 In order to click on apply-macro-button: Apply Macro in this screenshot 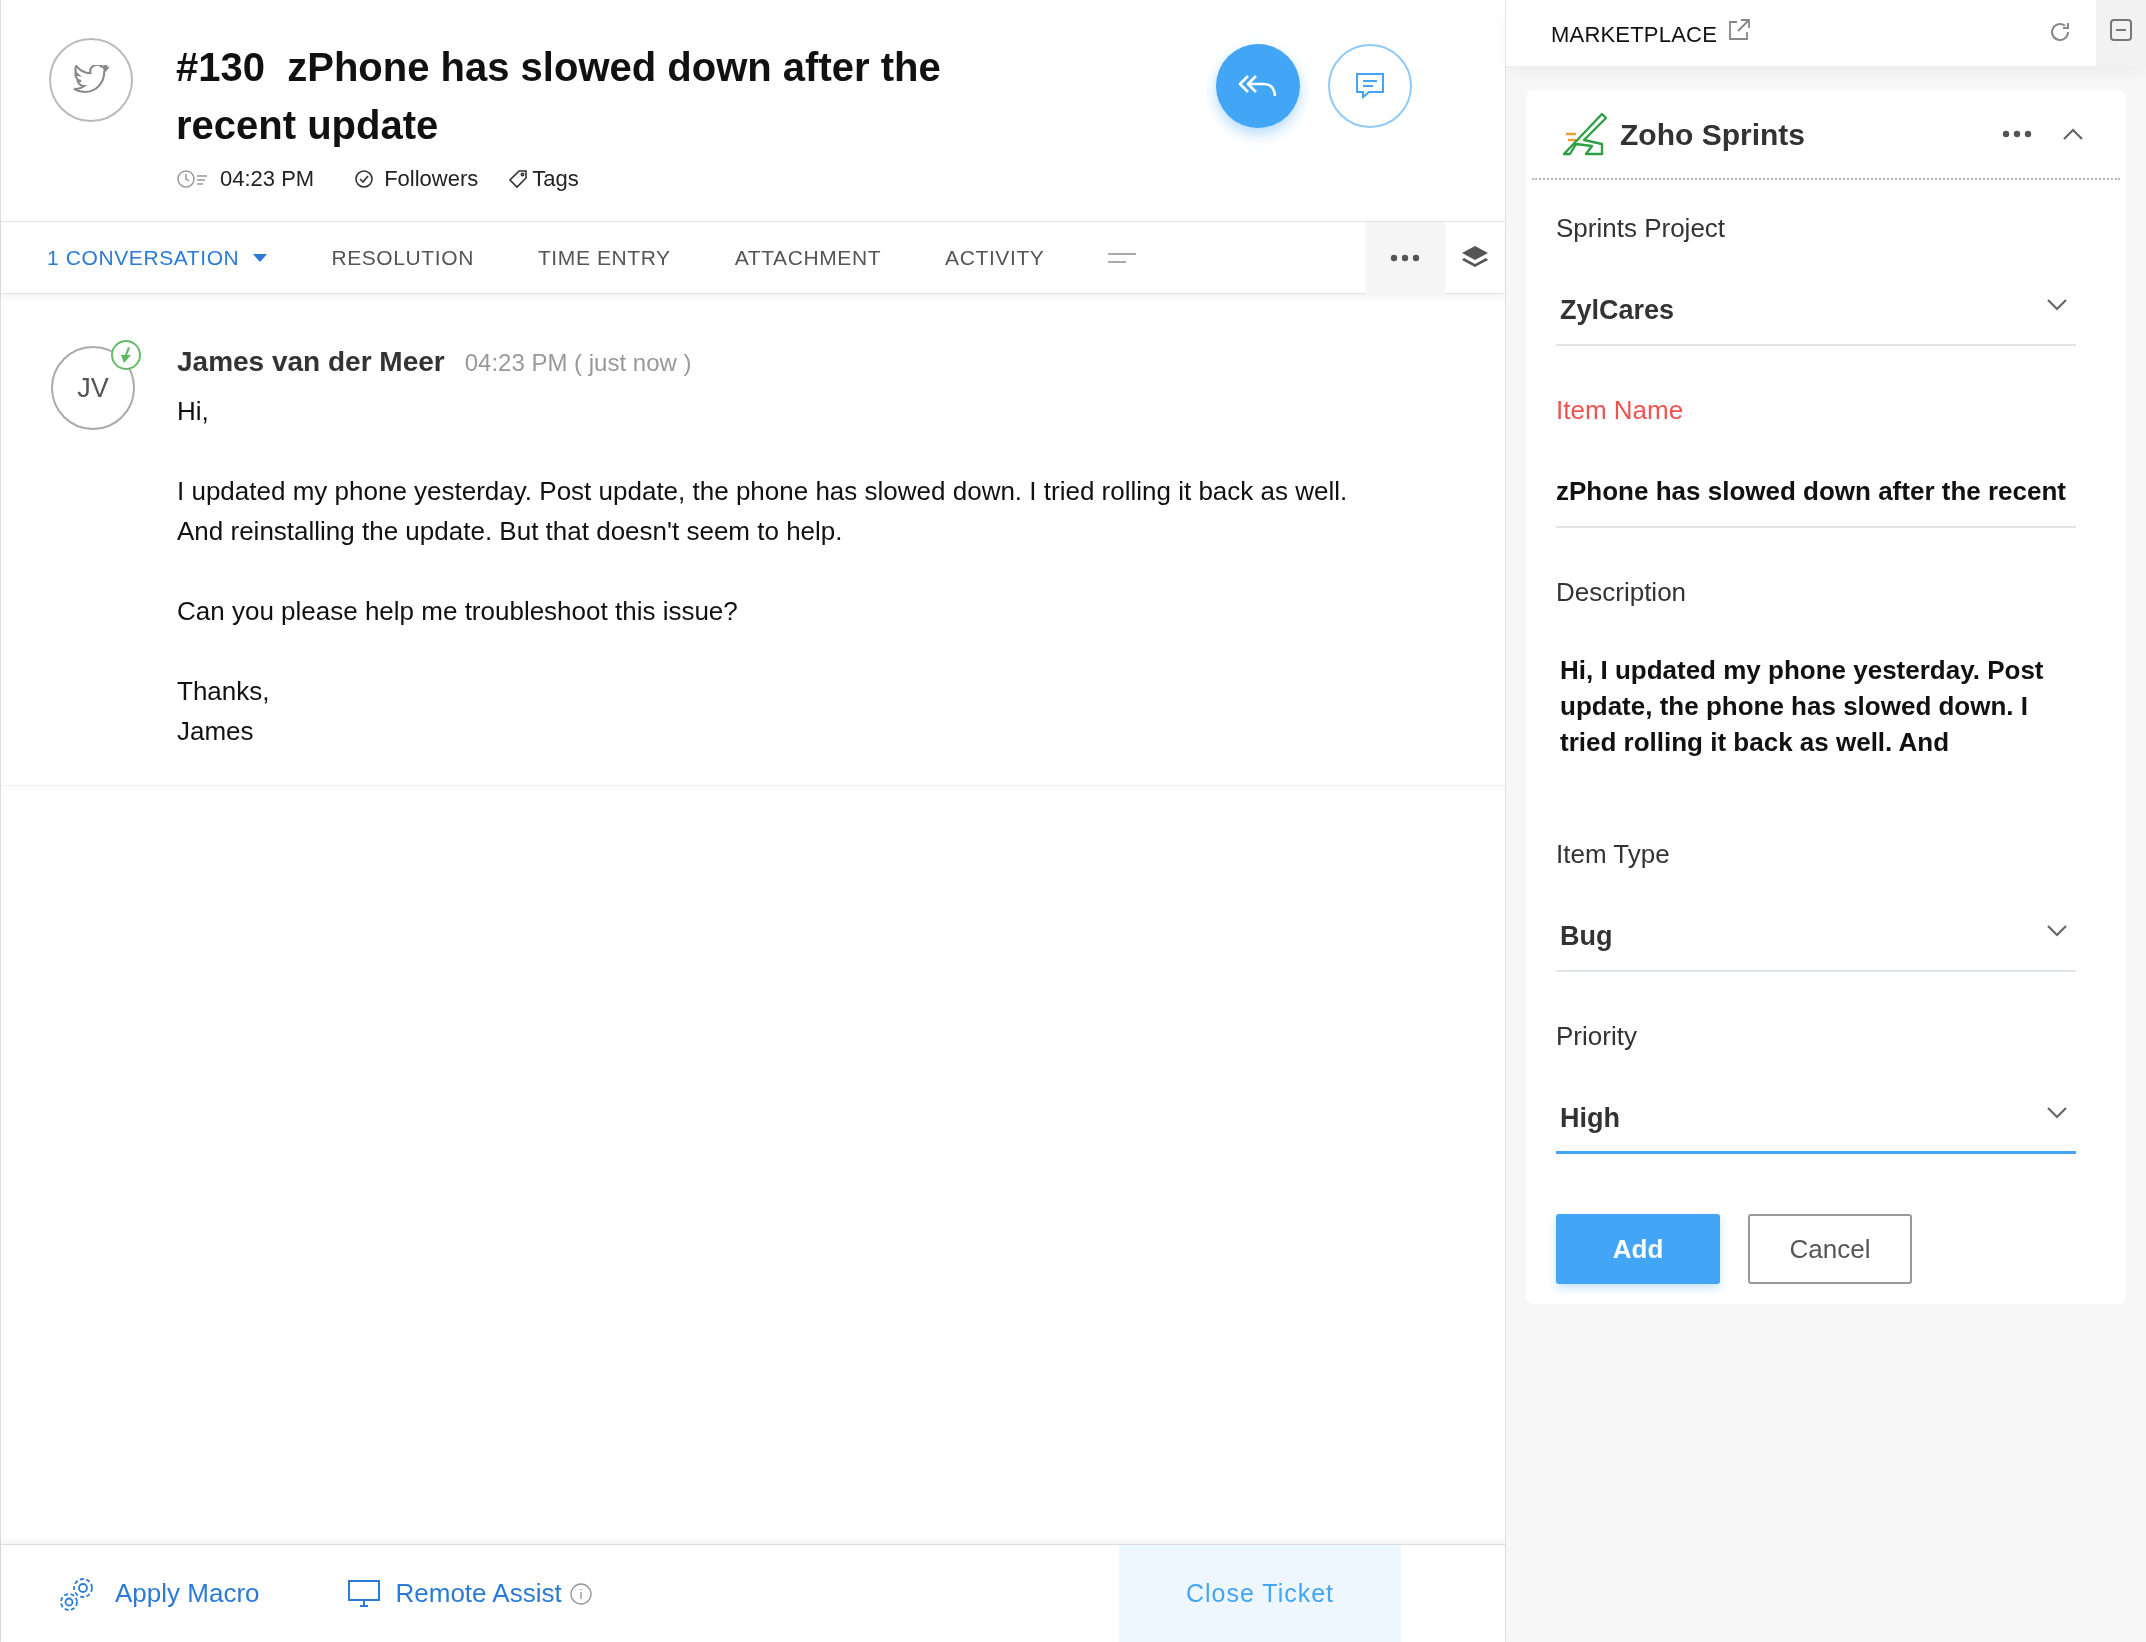, I will do `click(158, 1593)`.